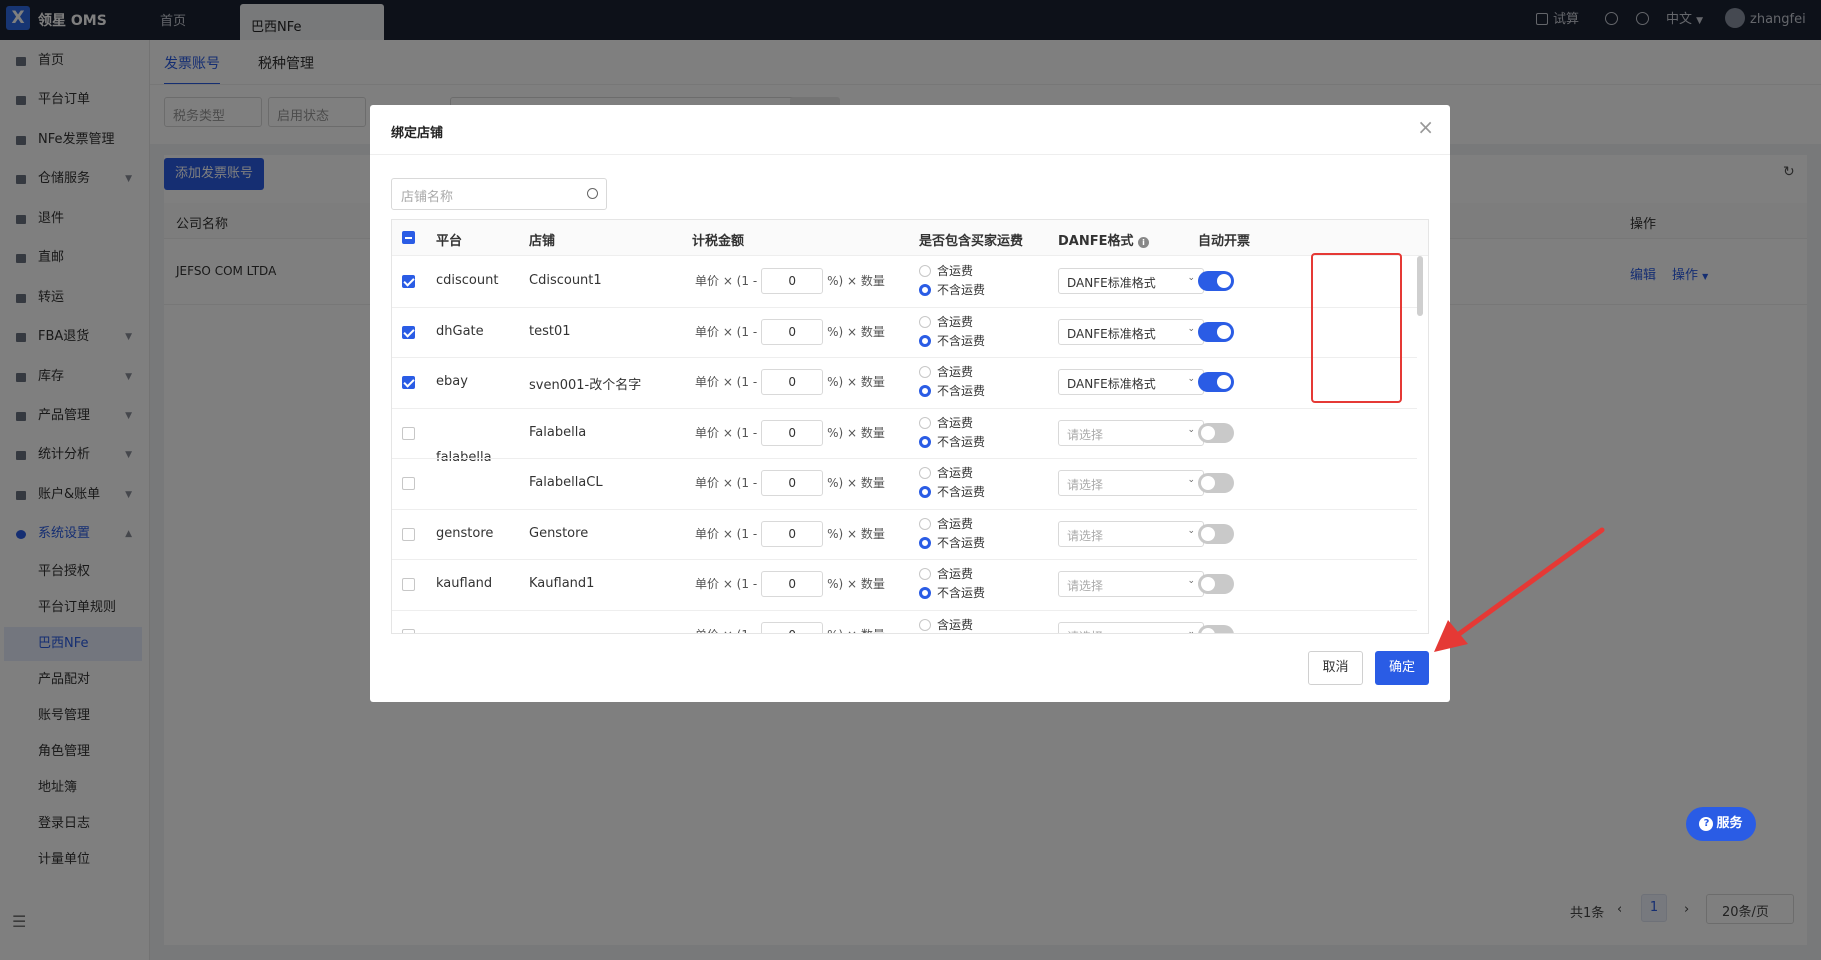 The height and width of the screenshot is (960, 1821). What do you see at coordinates (1224, 241) in the screenshot?
I see `header-auto-invoice: 自动开票` at bounding box center [1224, 241].